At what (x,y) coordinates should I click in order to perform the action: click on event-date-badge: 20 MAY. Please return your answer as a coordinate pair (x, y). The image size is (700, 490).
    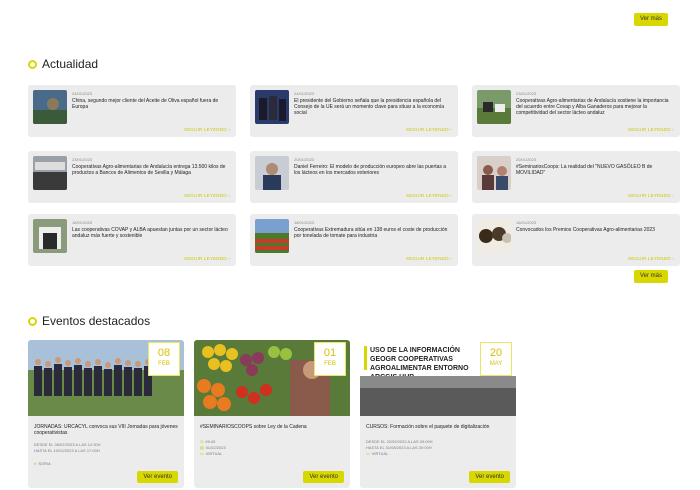
    Looking at the image, I should click on (496, 359).